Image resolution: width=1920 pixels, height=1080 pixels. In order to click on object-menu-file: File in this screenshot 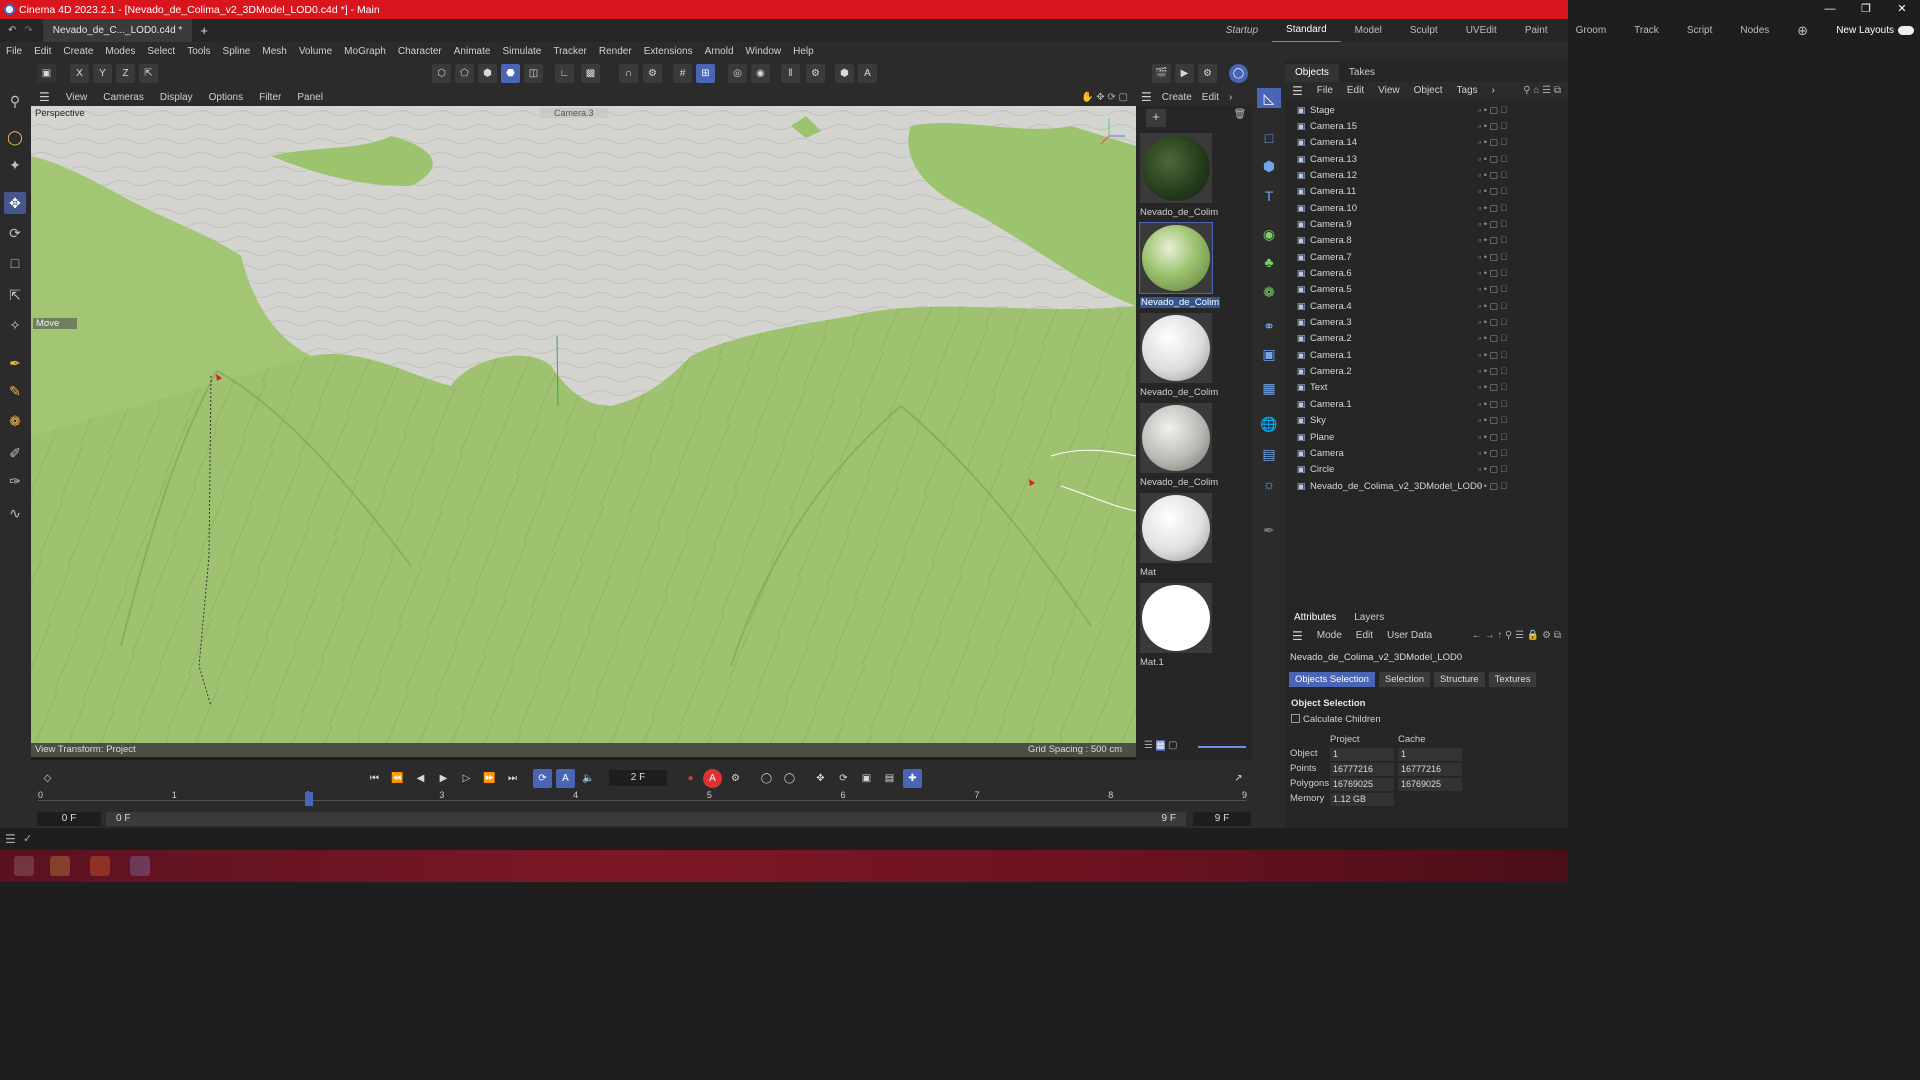, I will do `click(1325, 90)`.